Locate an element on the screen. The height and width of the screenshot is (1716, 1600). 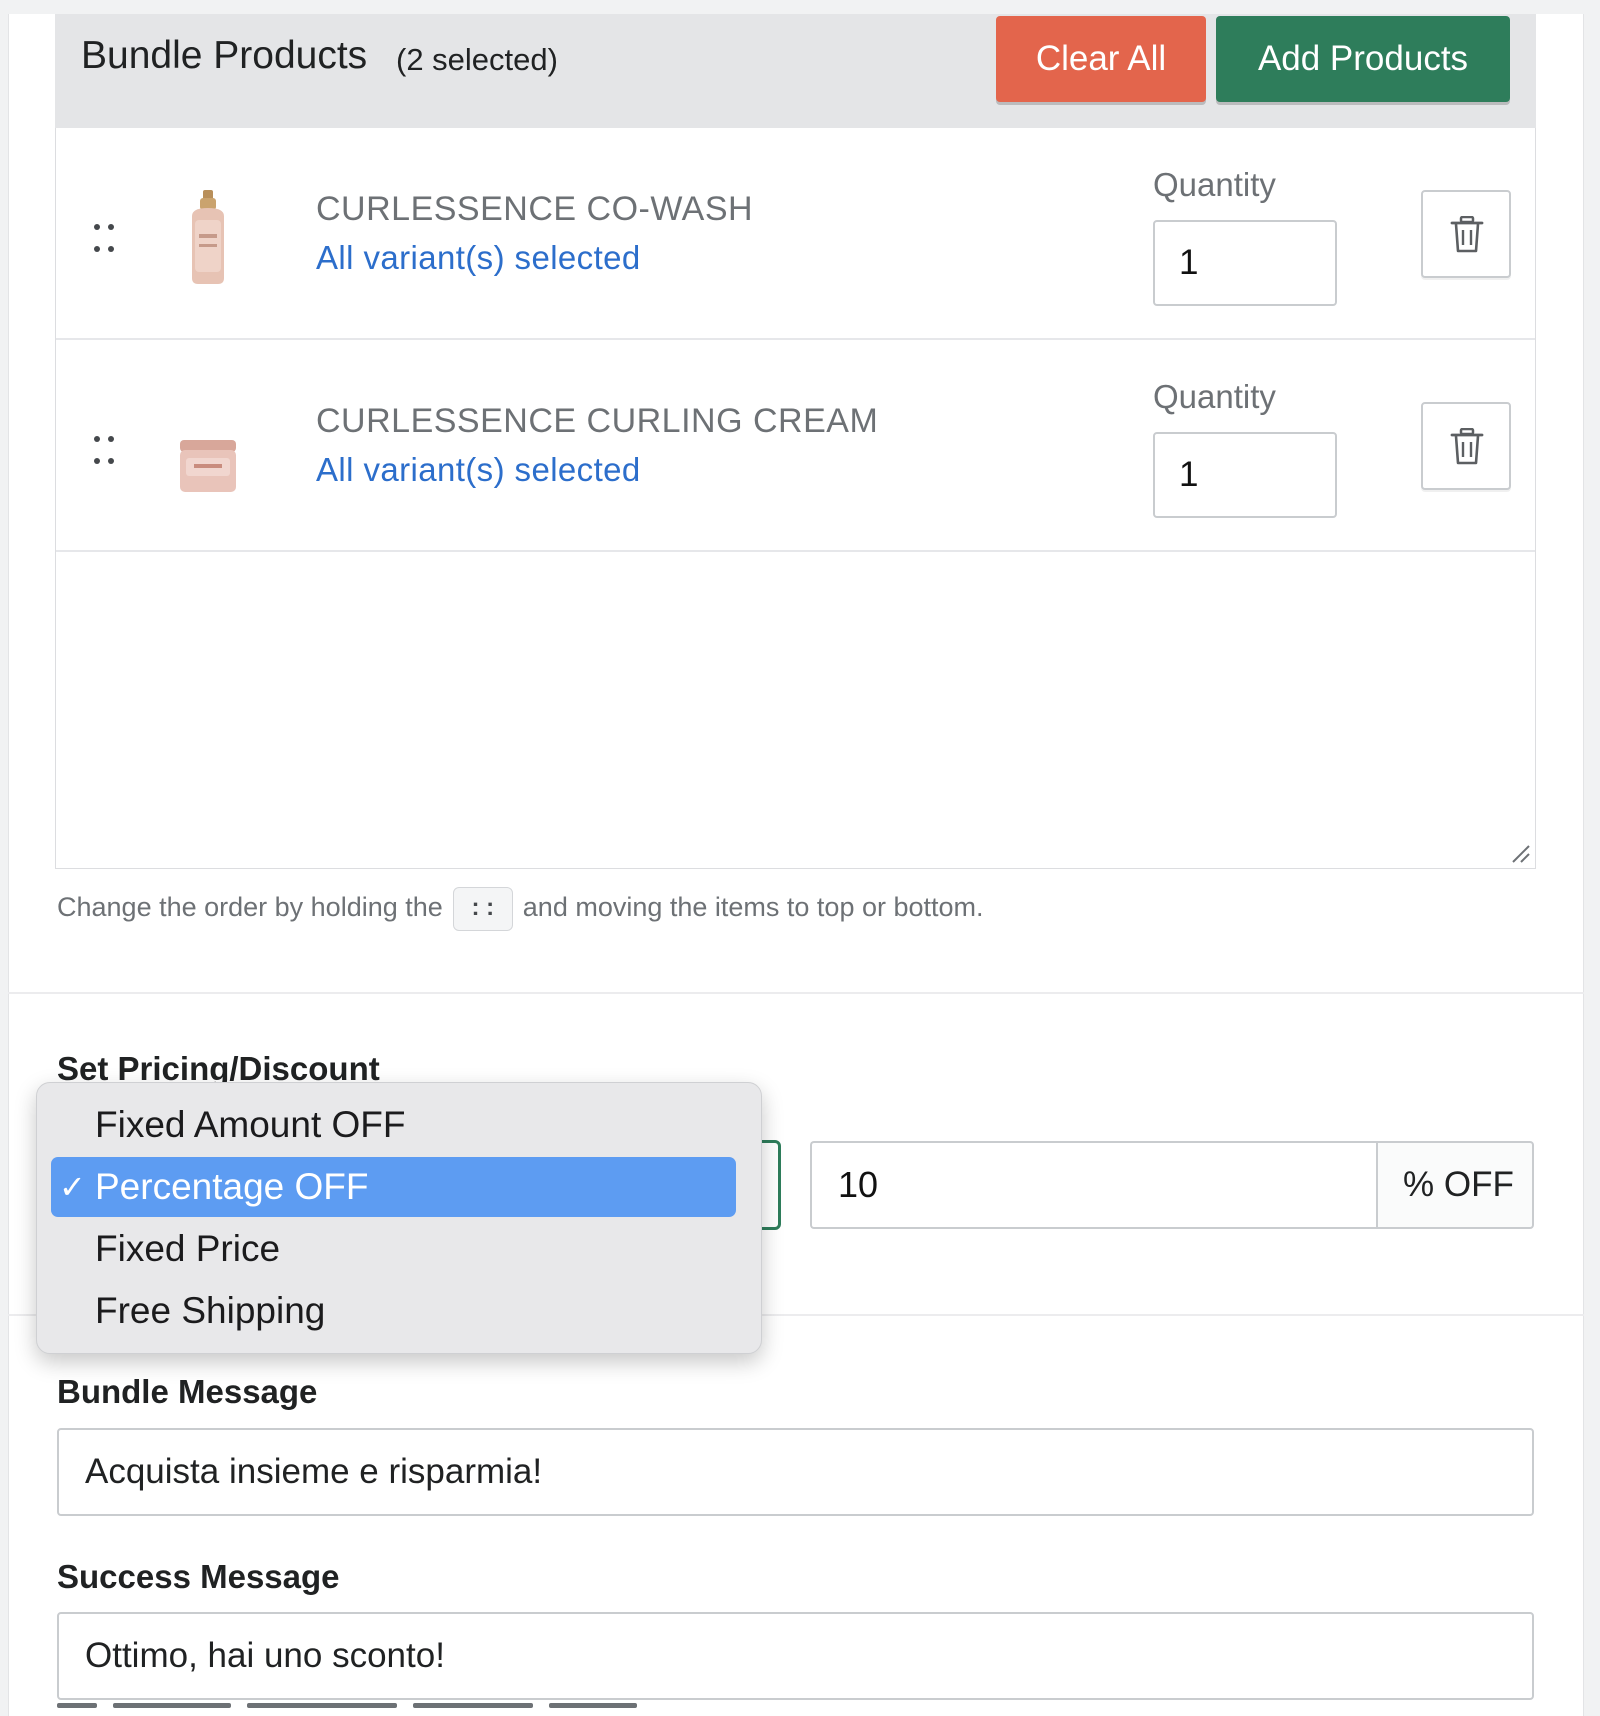
truncated-help-text is located at coordinates (367, 1709).